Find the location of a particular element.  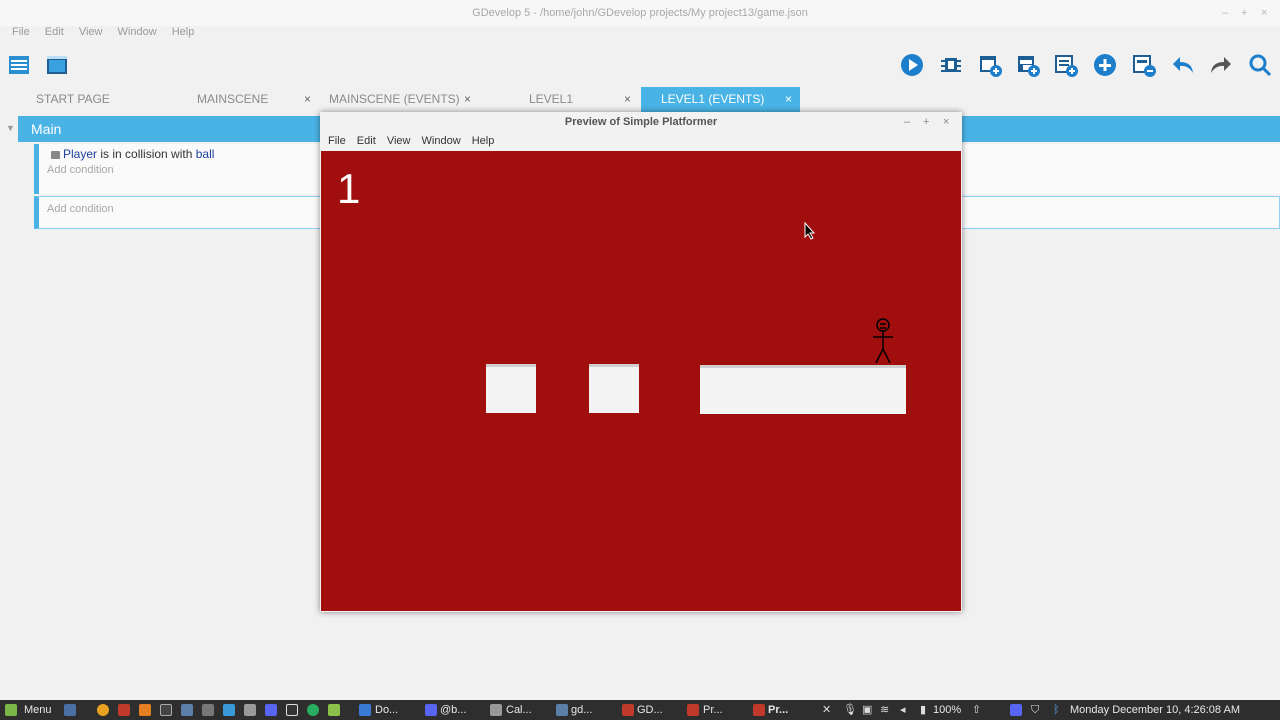

preview-maximize-button: + is located at coordinates (926, 122).